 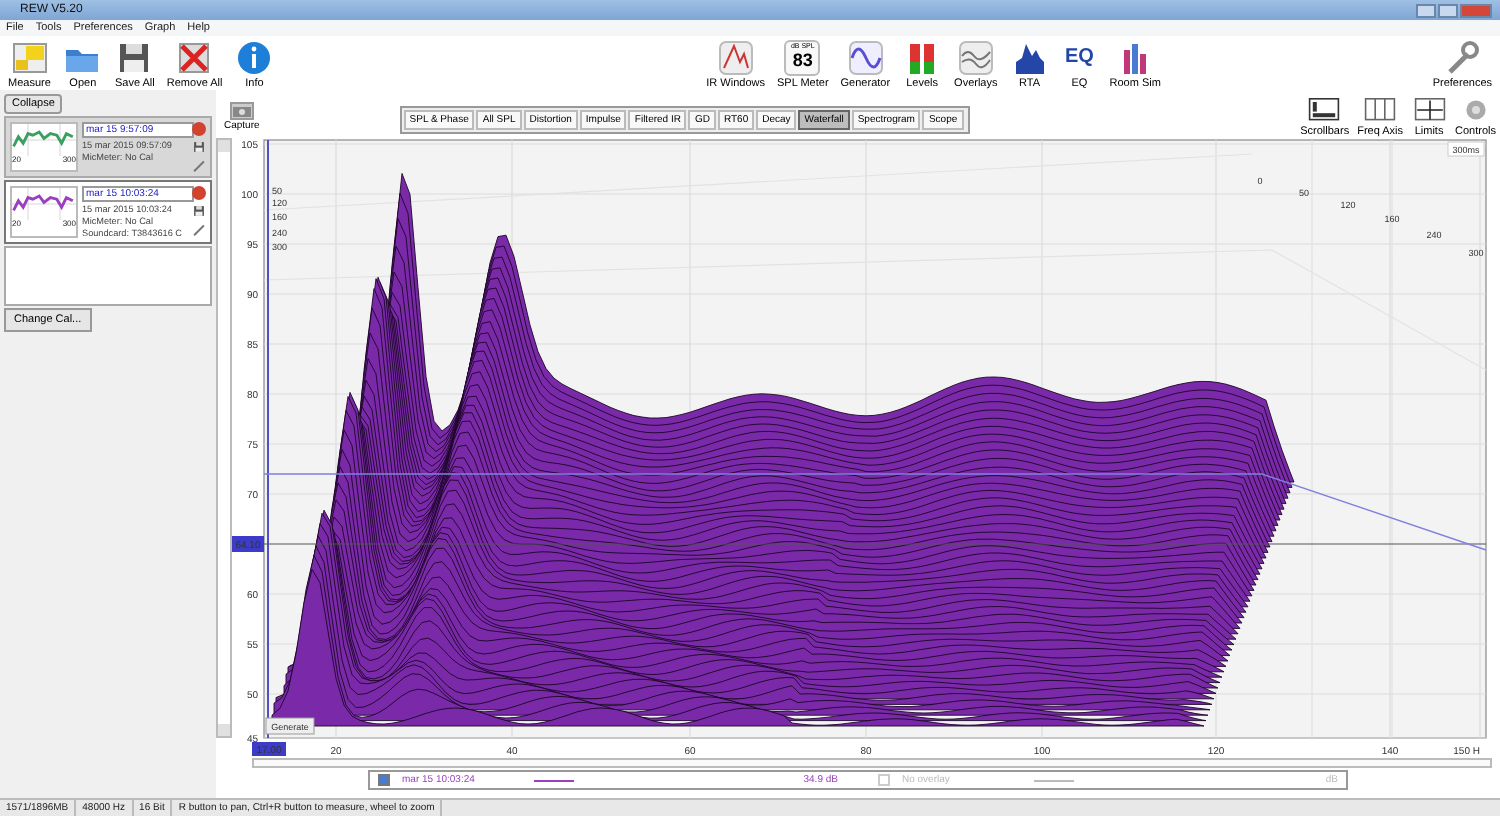 What do you see at coordinates (194, 58) in the screenshot?
I see `cross-icon` at bounding box center [194, 58].